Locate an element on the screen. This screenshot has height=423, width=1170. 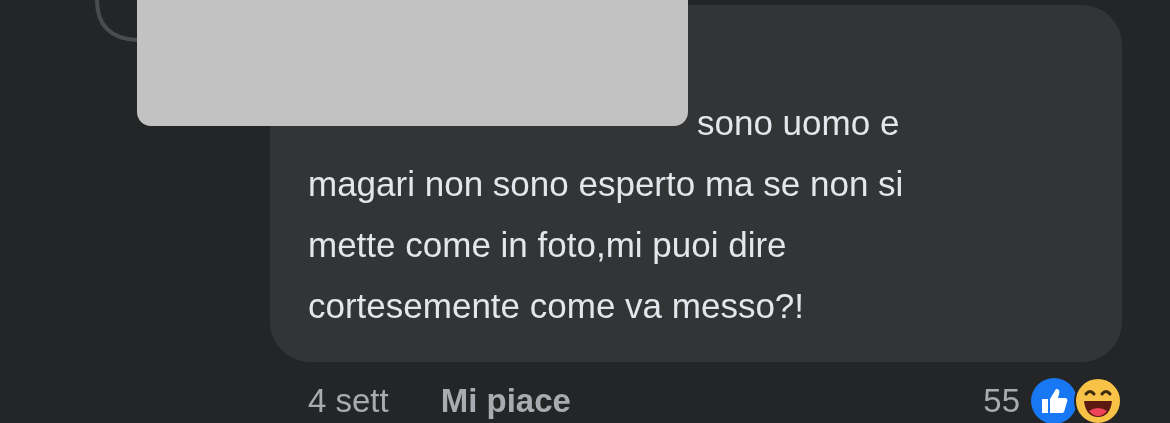
thumbs-up-icon is located at coordinates (1054, 400).